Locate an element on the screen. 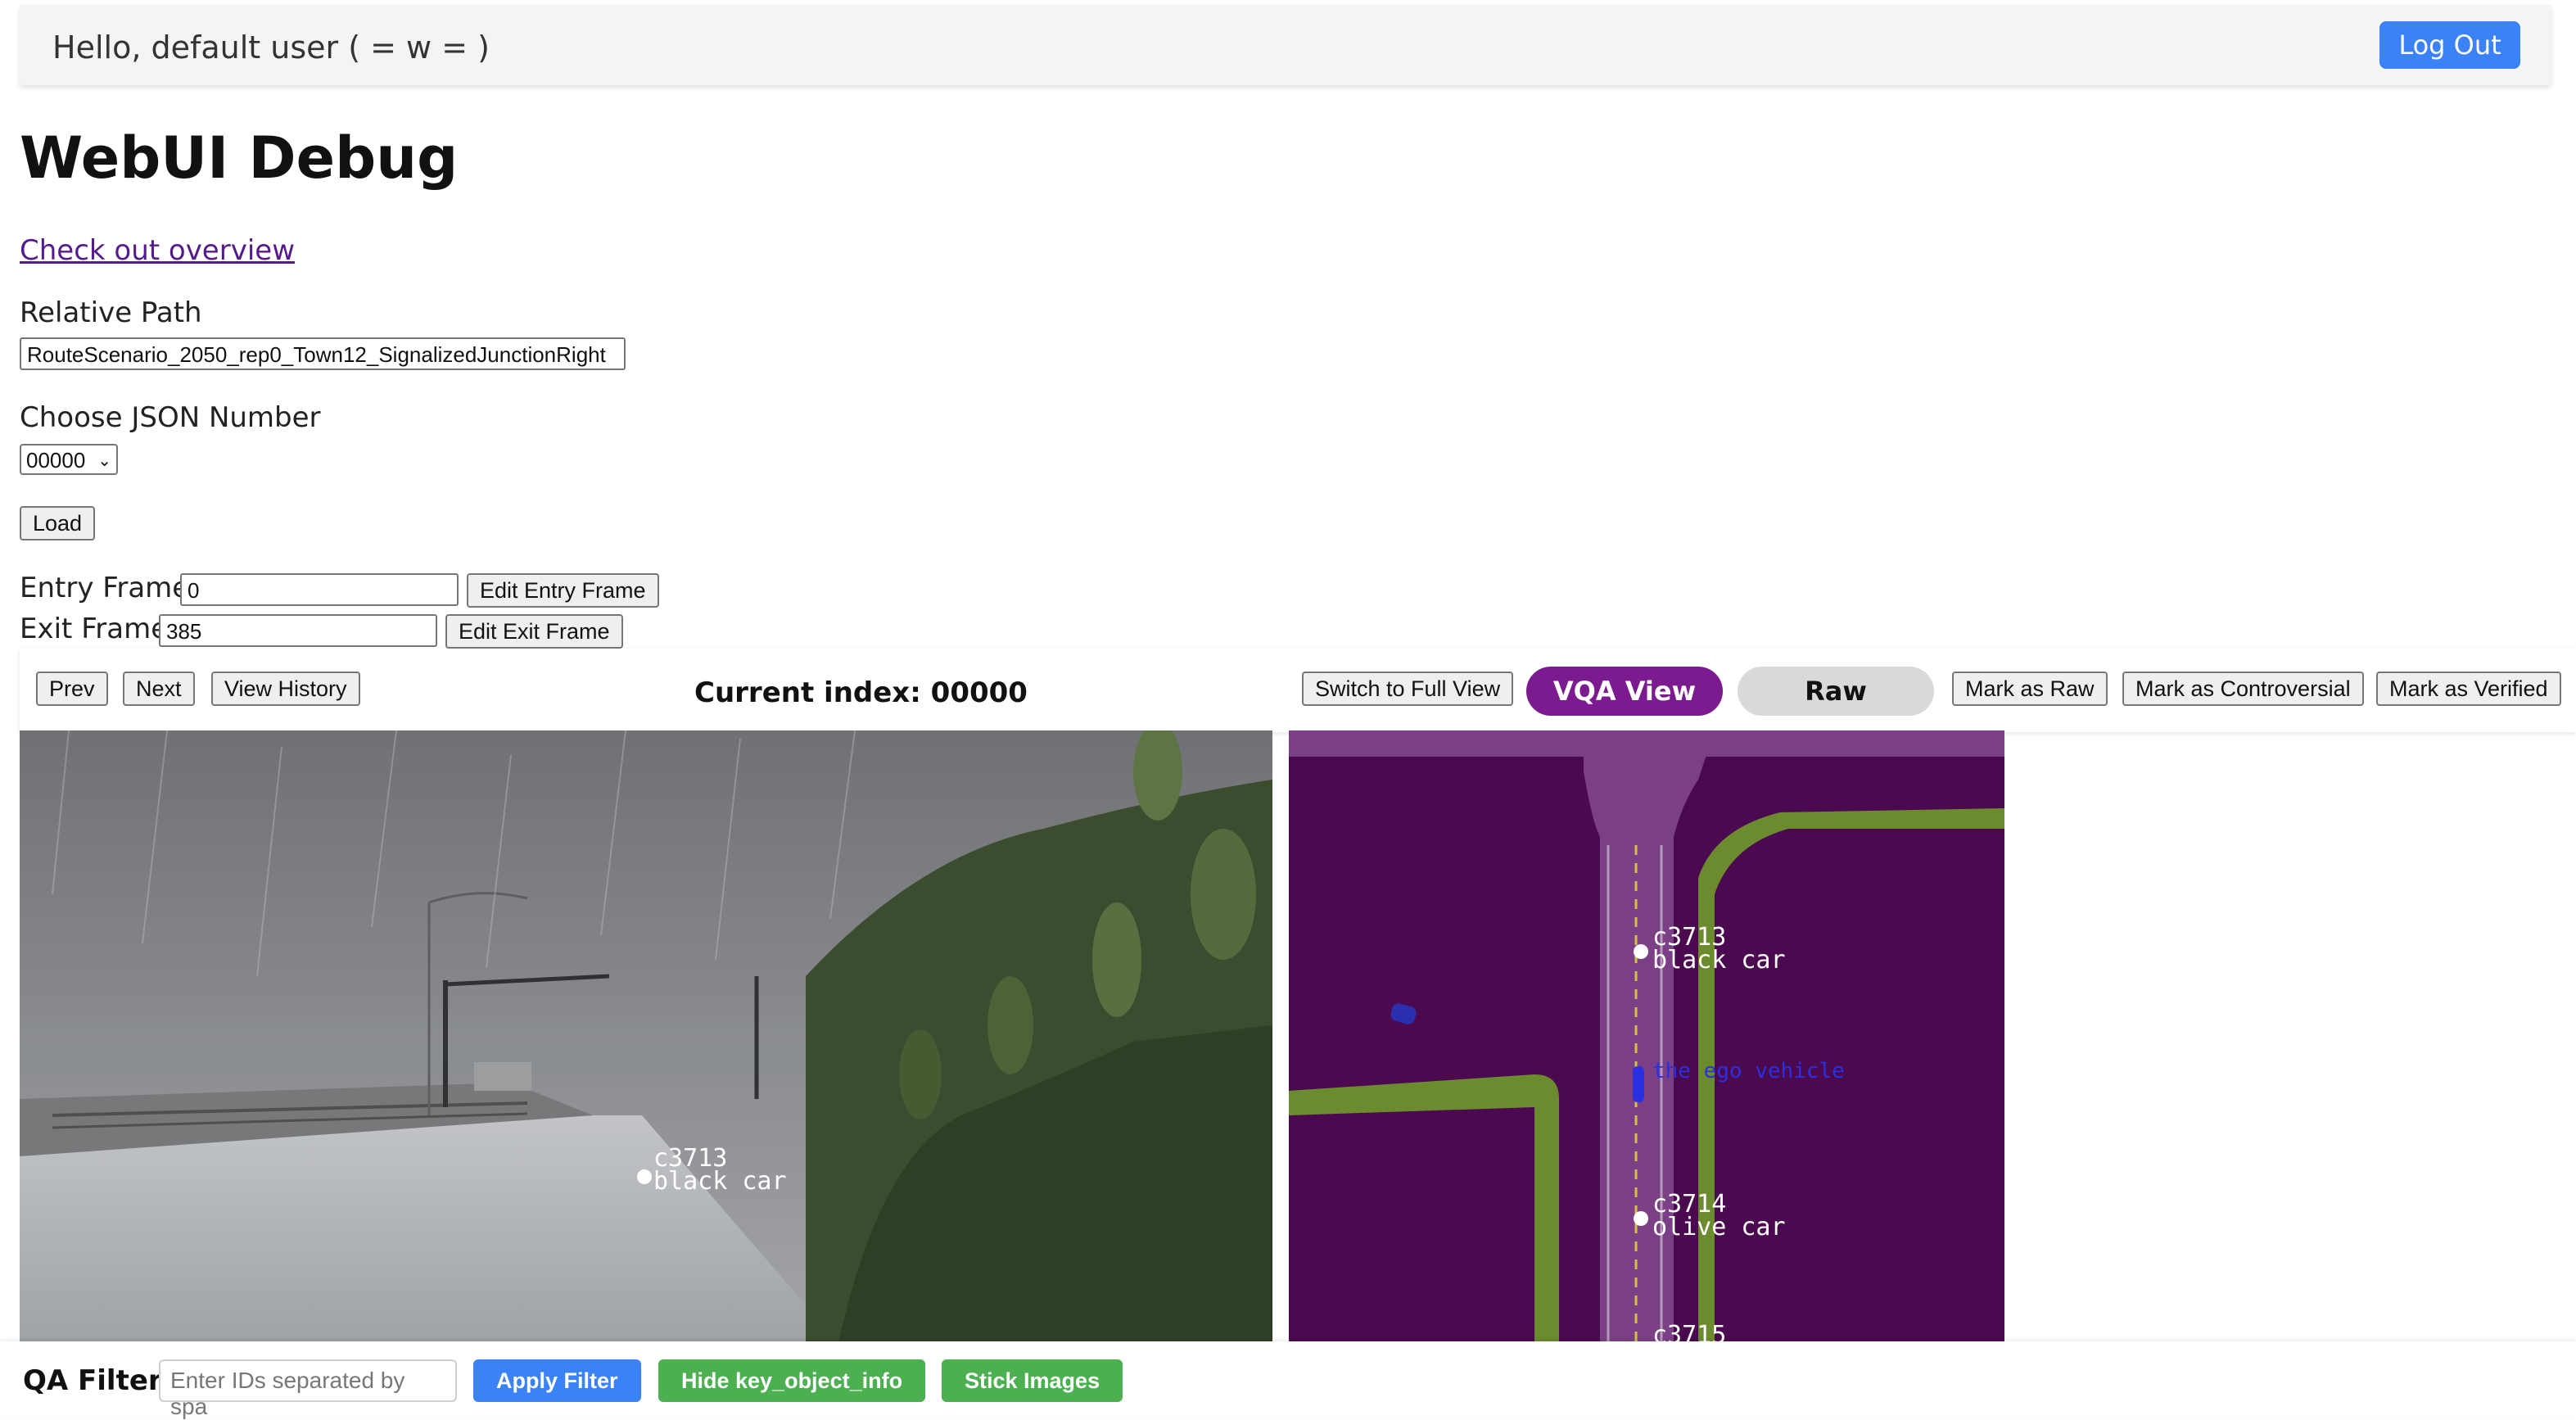  load-button: Load is located at coordinates (58, 523).